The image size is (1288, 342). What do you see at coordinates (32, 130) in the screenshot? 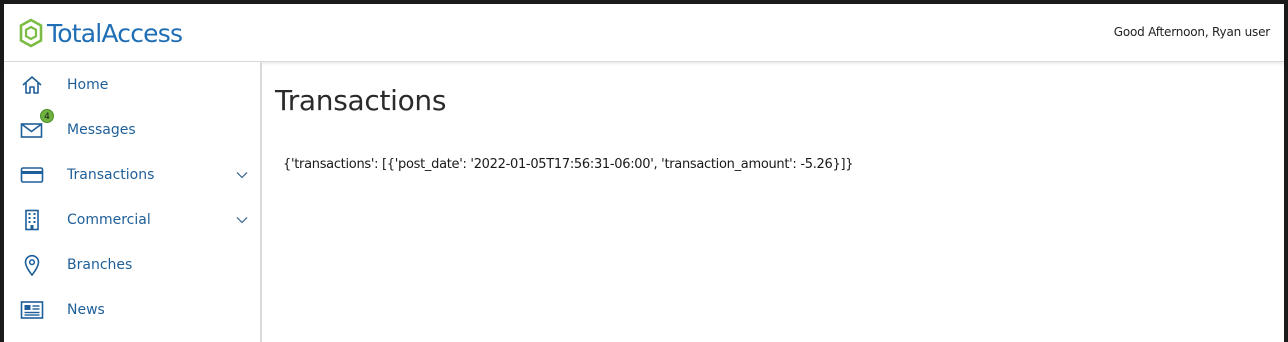
I see `envelope-icon` at bounding box center [32, 130].